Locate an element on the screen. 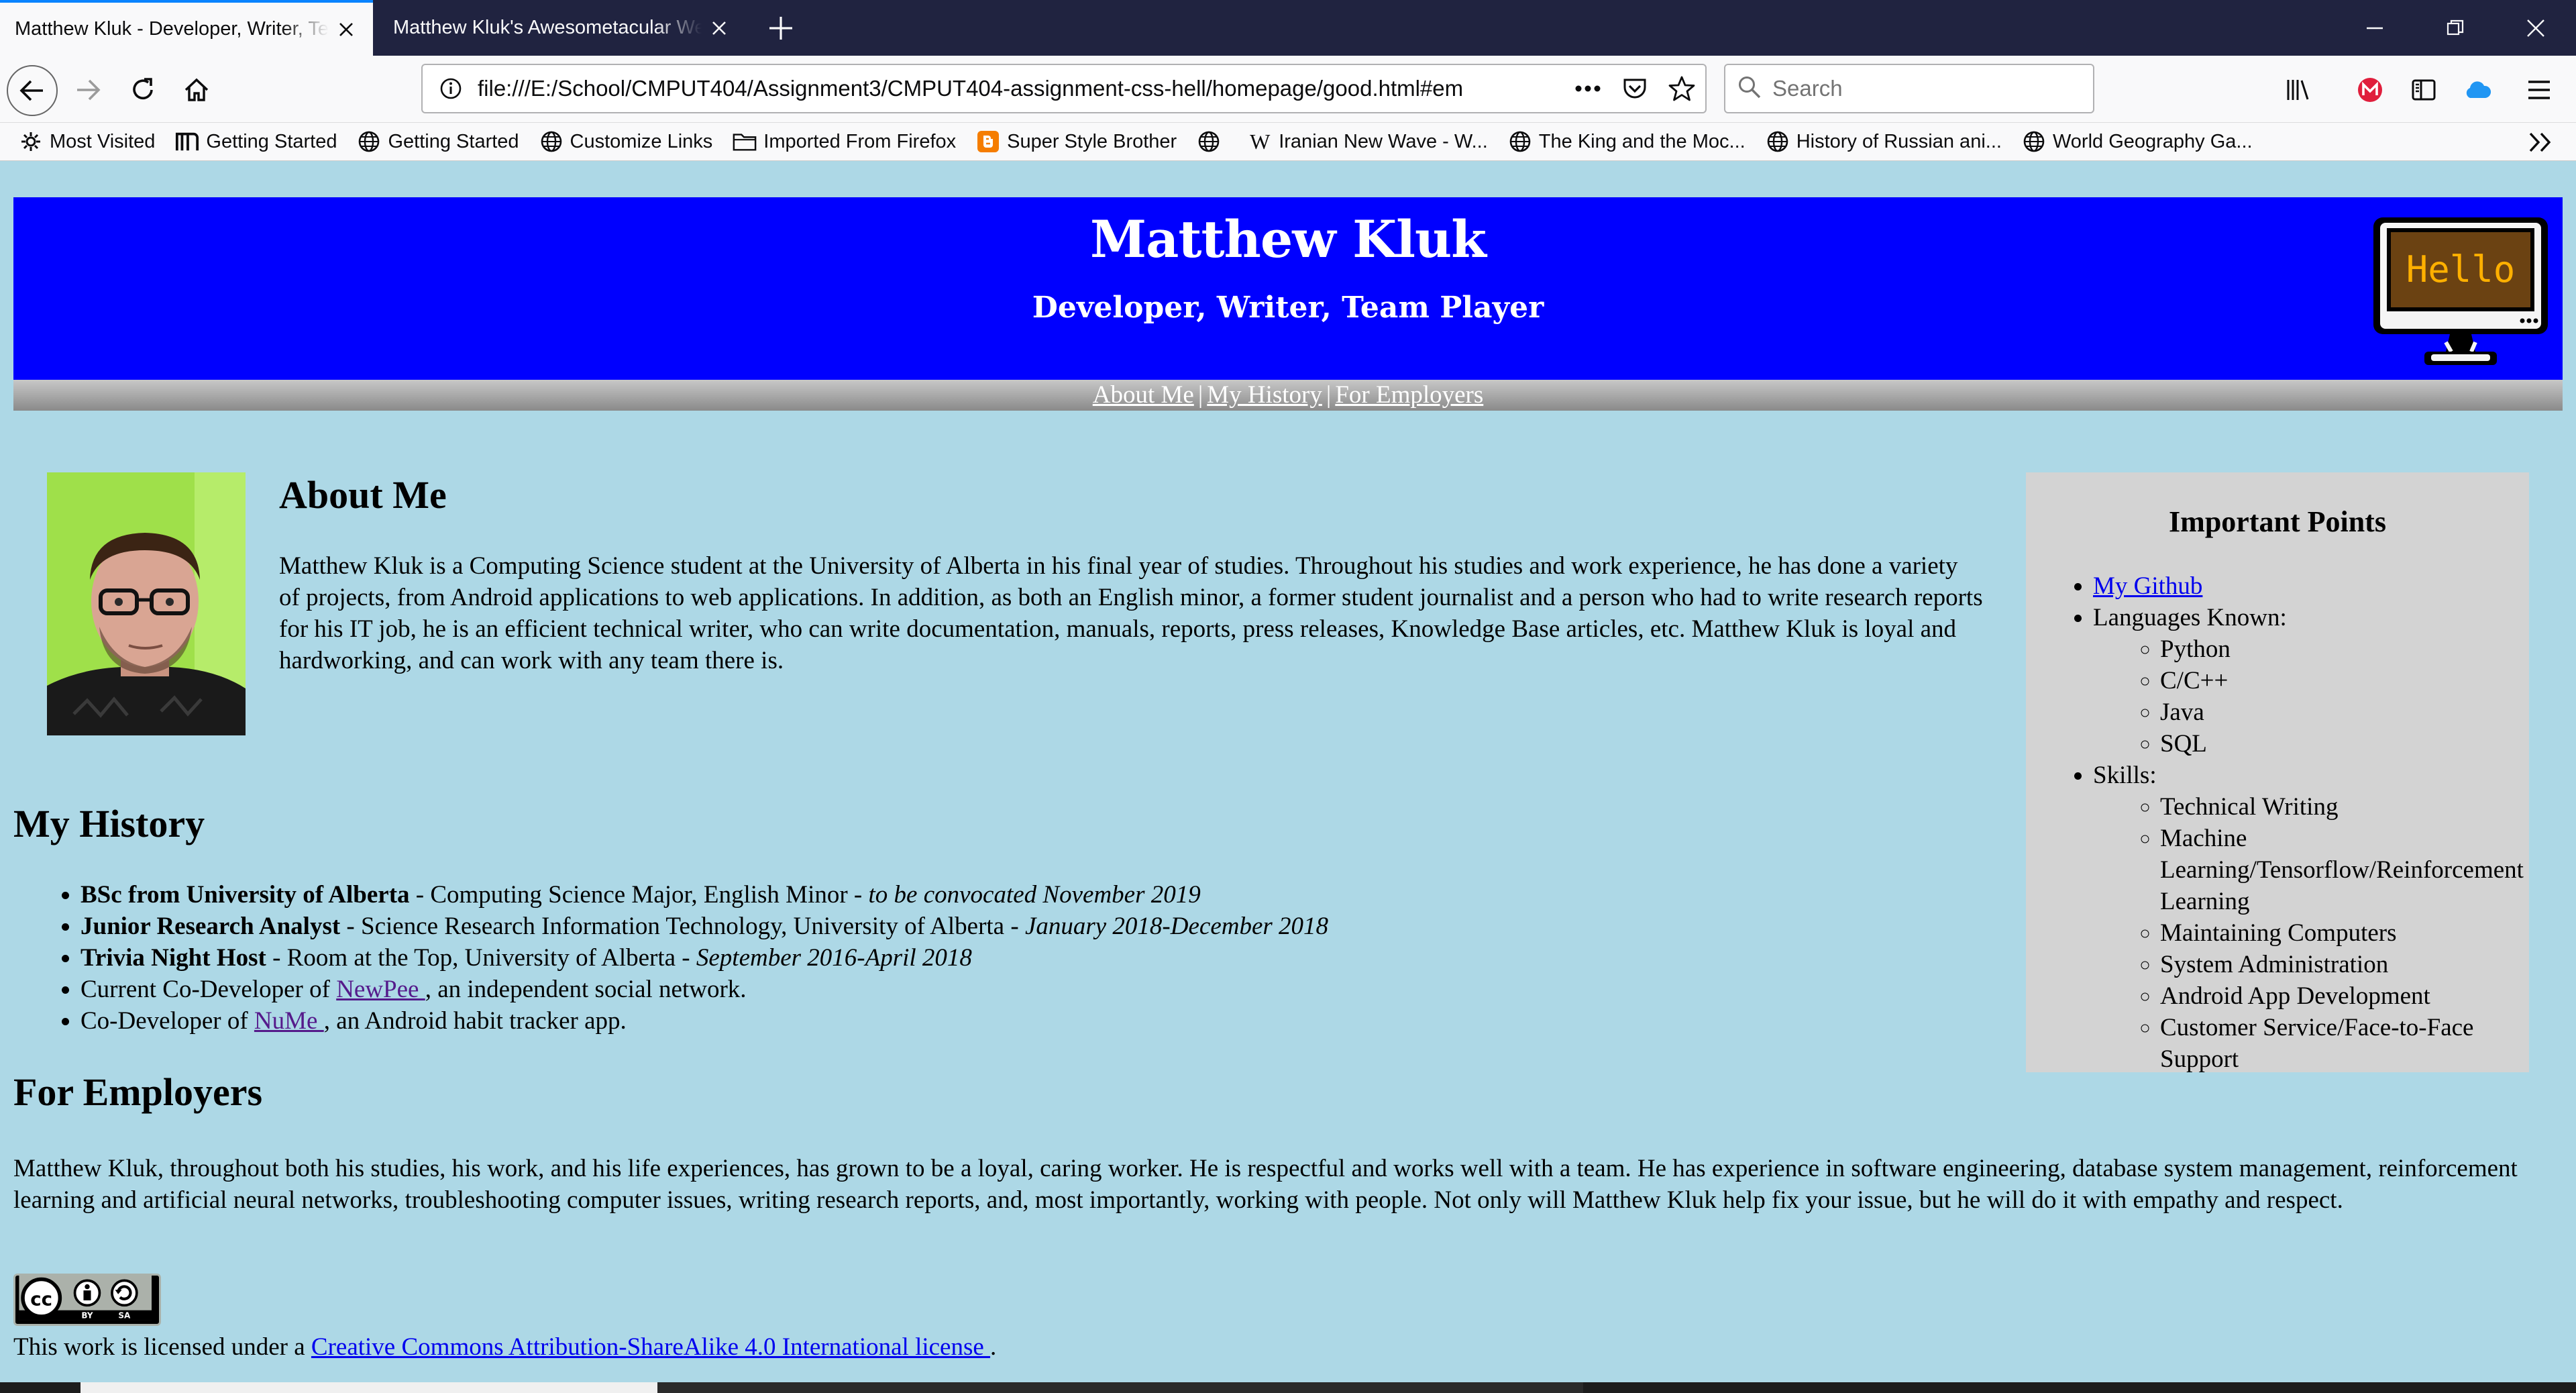  extension-m-icon is located at coordinates (2370, 89).